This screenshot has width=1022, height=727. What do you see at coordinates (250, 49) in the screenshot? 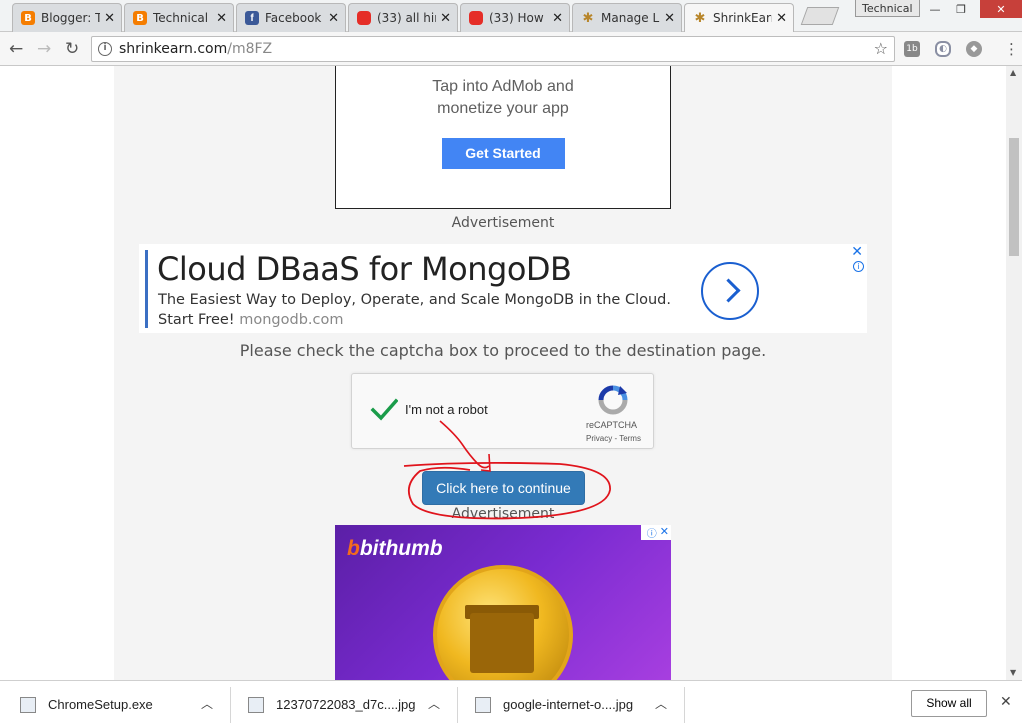
I see `url-path: /m8FZ` at bounding box center [250, 49].